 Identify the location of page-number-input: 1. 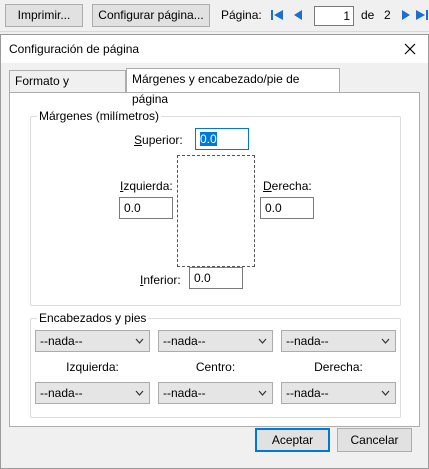
(334, 16).